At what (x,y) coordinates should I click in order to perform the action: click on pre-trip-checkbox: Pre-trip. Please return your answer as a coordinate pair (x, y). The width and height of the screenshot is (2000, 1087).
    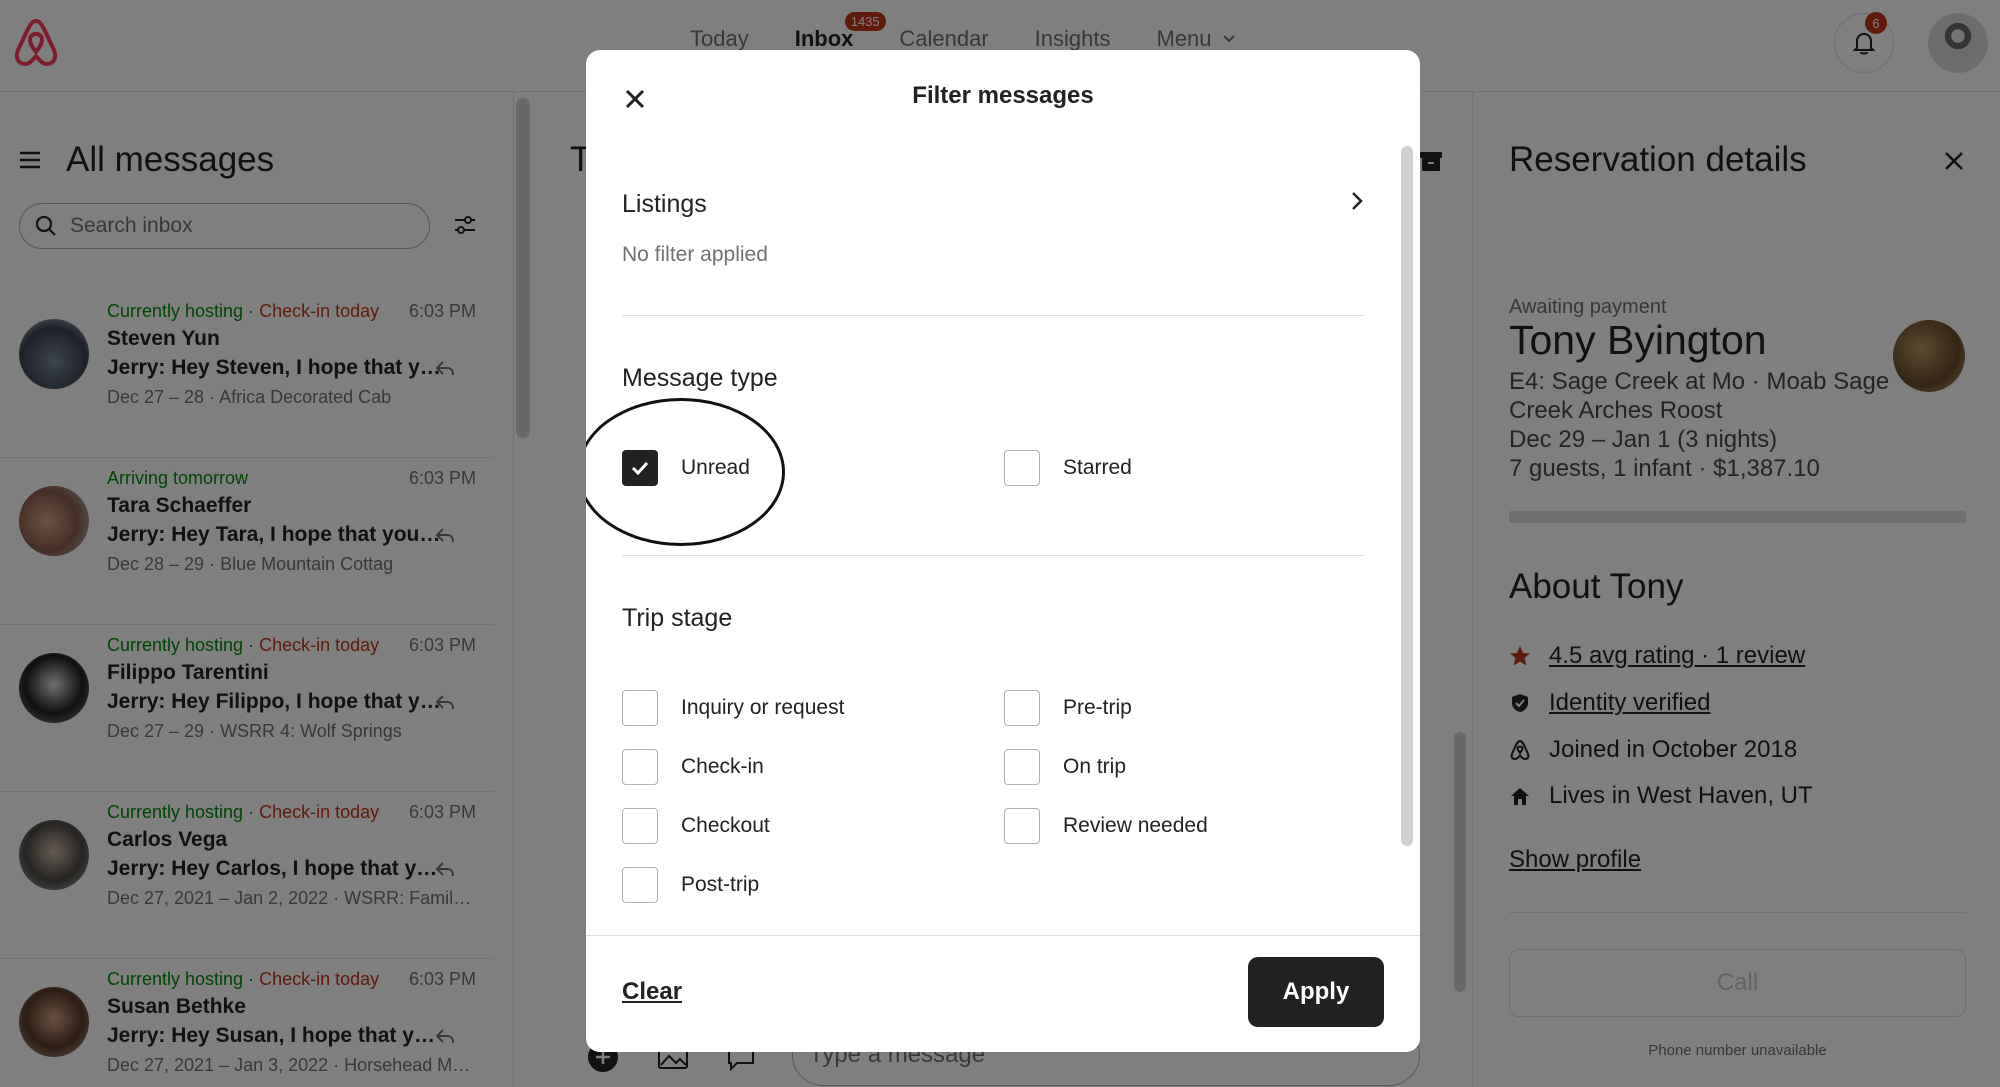
    Looking at the image, I should click on (1068, 708).